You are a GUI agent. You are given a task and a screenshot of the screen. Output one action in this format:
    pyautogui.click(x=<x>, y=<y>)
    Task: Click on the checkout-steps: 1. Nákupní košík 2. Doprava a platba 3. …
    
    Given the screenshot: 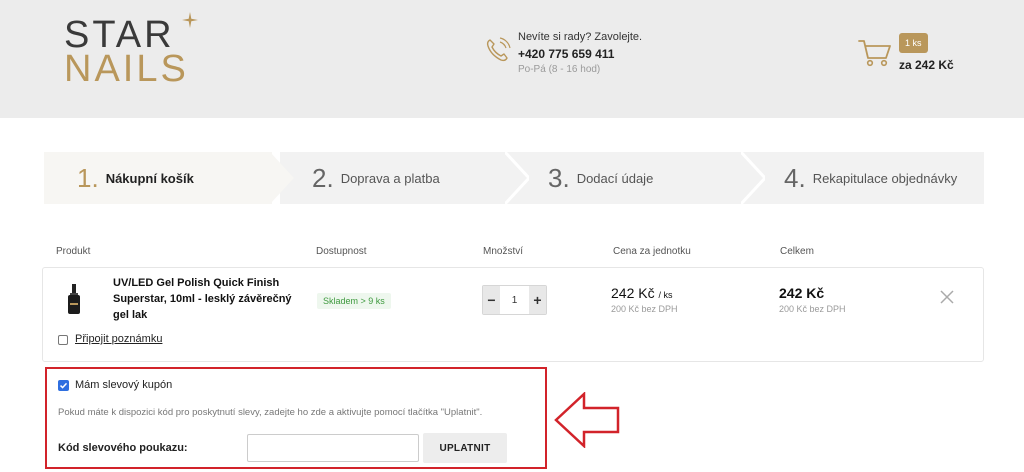 What is the action you would take?
    pyautogui.click(x=514, y=178)
    